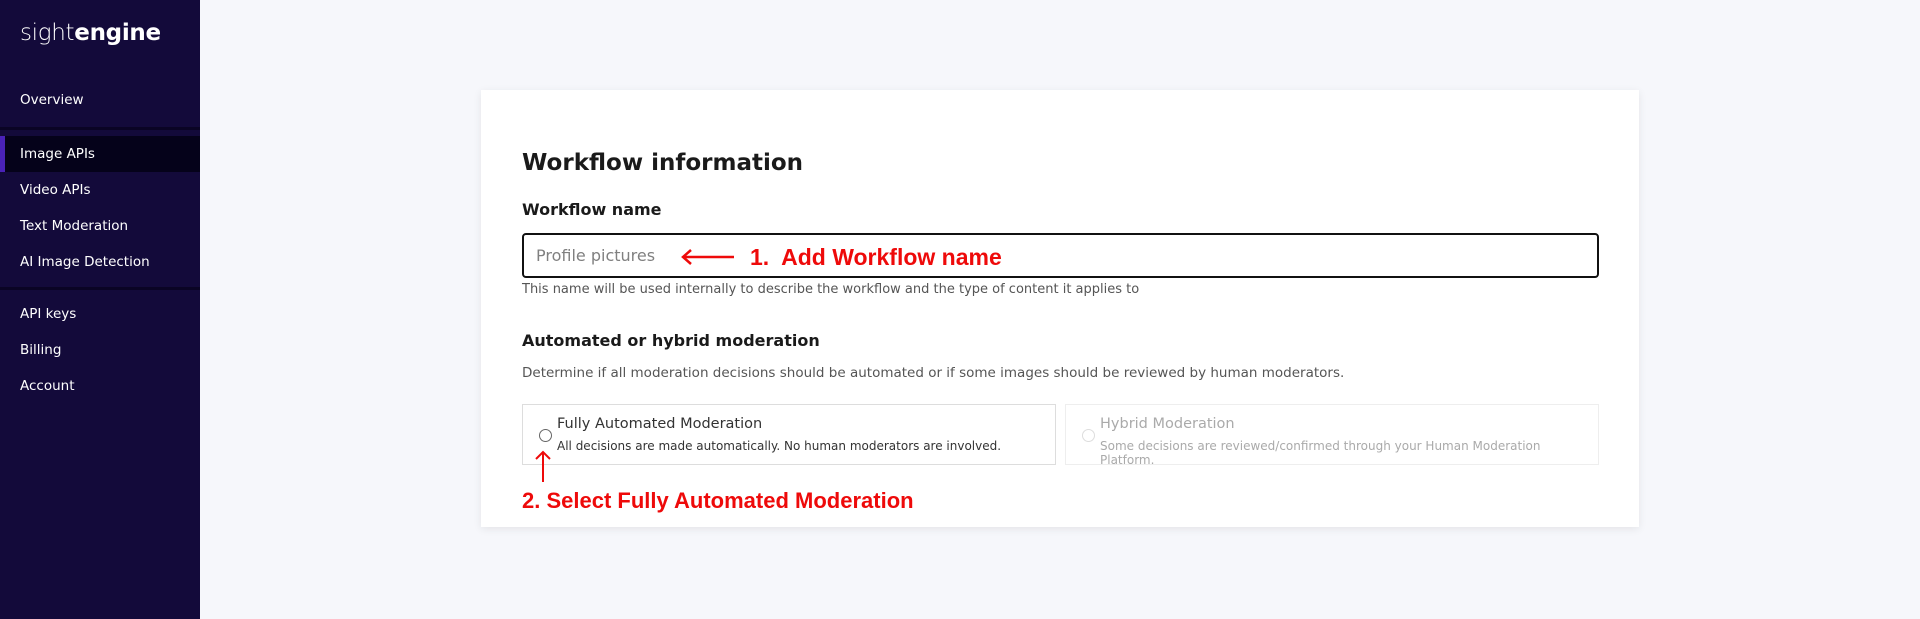 This screenshot has height=619, width=1920. I want to click on logo-bold: engine, so click(117, 33).